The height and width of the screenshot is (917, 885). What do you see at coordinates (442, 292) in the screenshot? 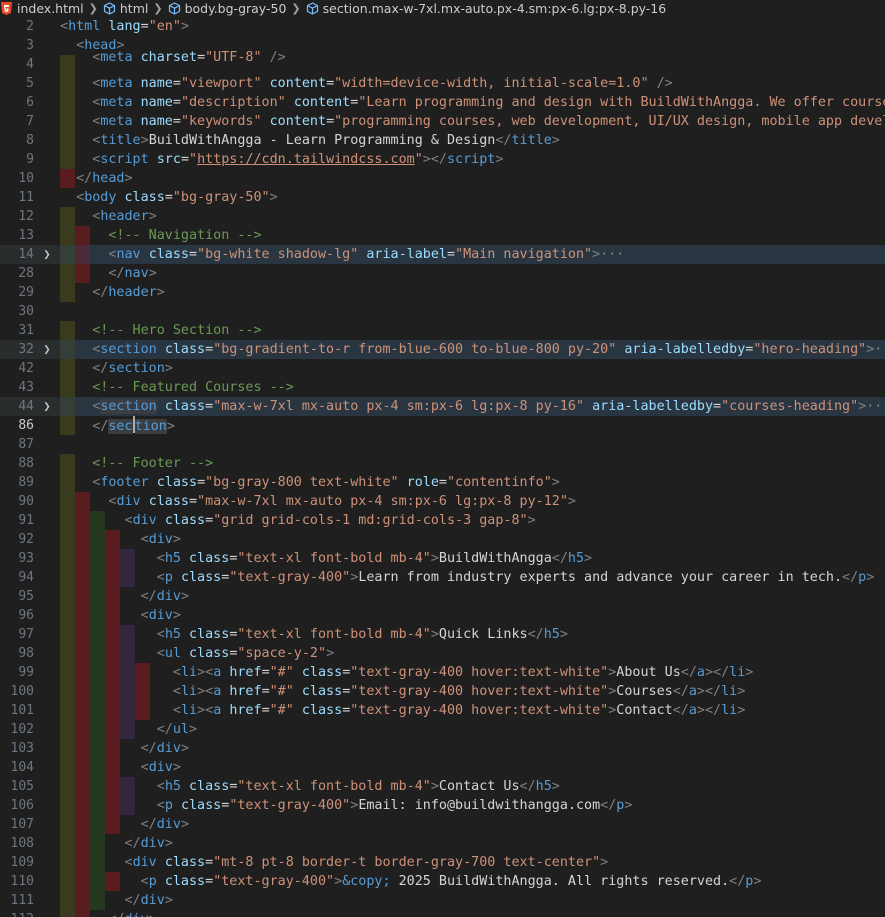
I see `code-line: 29 </header>` at bounding box center [442, 292].